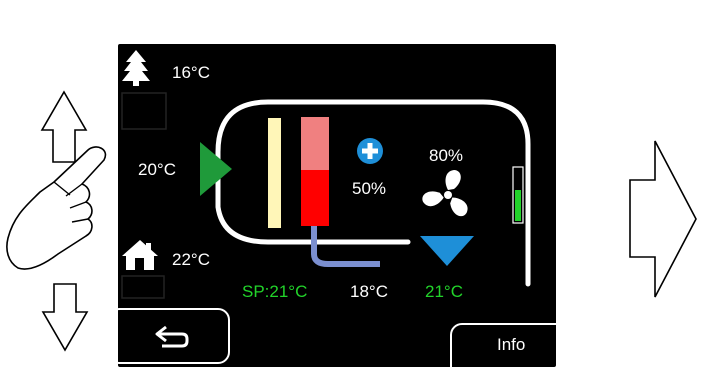 The height and width of the screenshot is (367, 707). What do you see at coordinates (369, 291) in the screenshot?
I see `extract-temperature: 18°C` at bounding box center [369, 291].